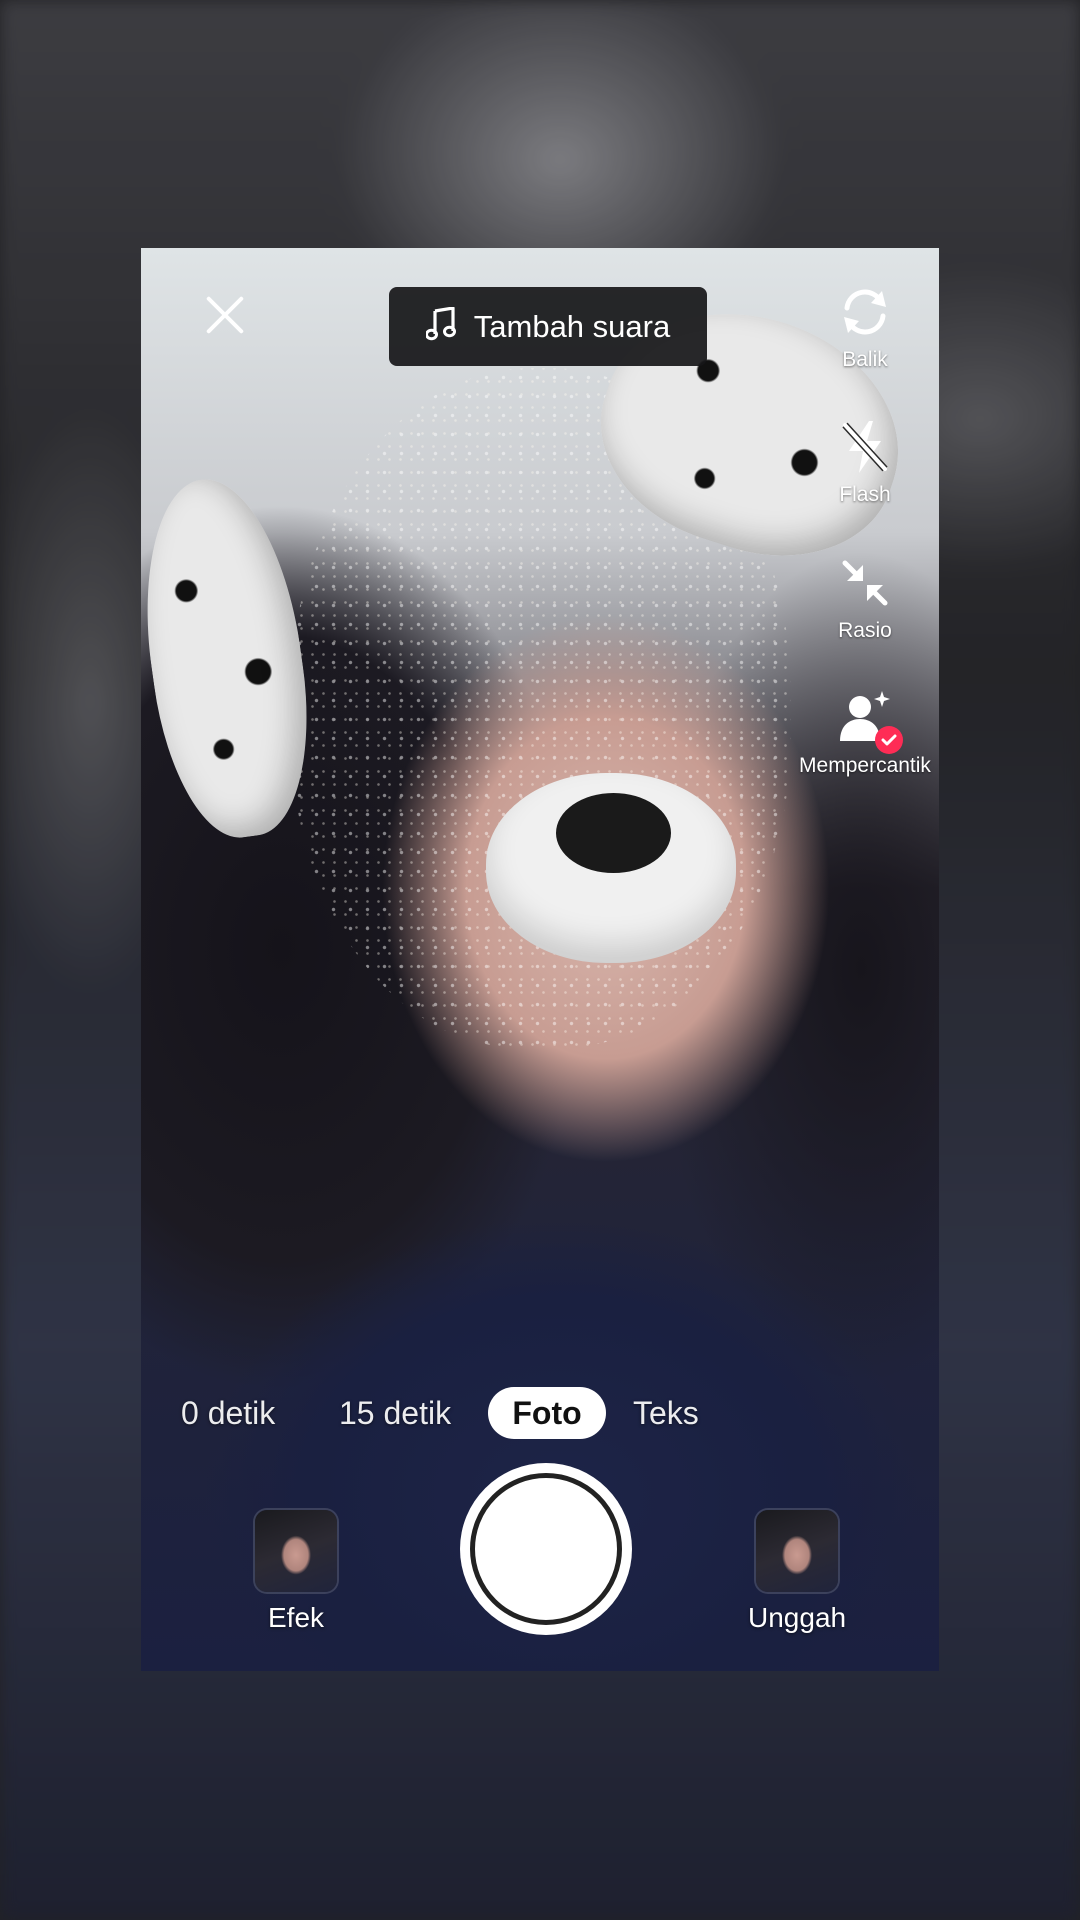  Describe the element at coordinates (440, 326) in the screenshot. I see `music-note-icon` at that location.